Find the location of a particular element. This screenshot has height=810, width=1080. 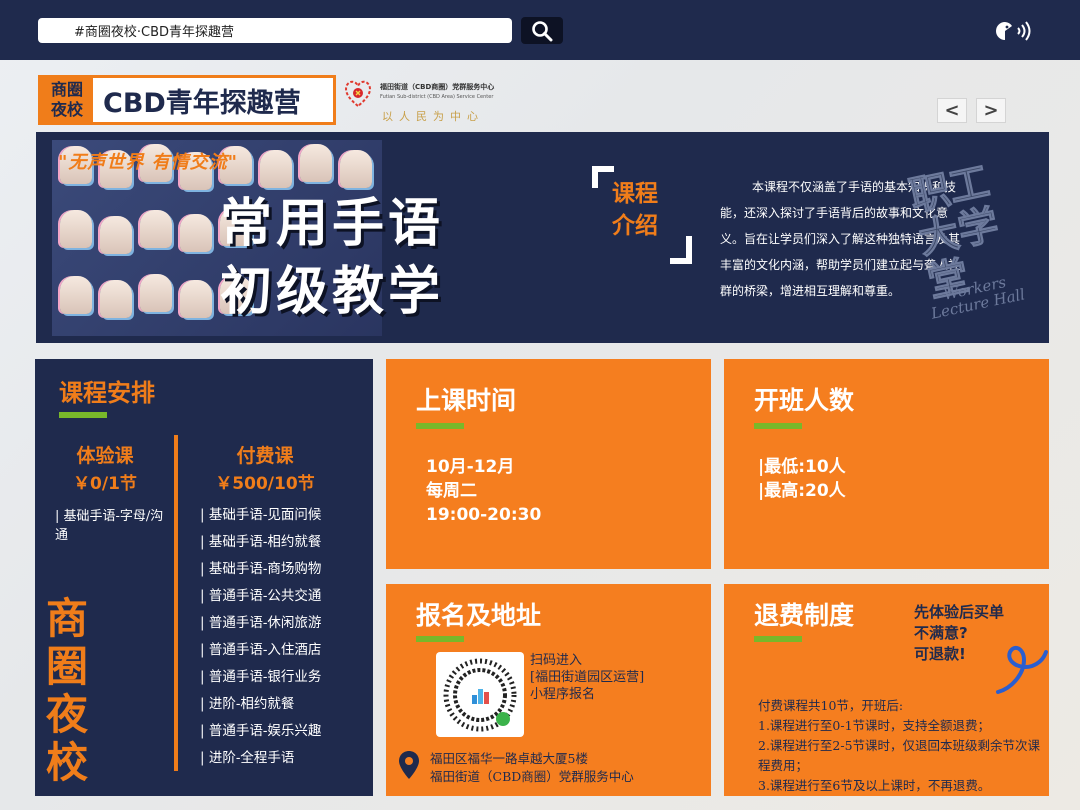

swirl-decoration-icon is located at coordinates (1022, 669).